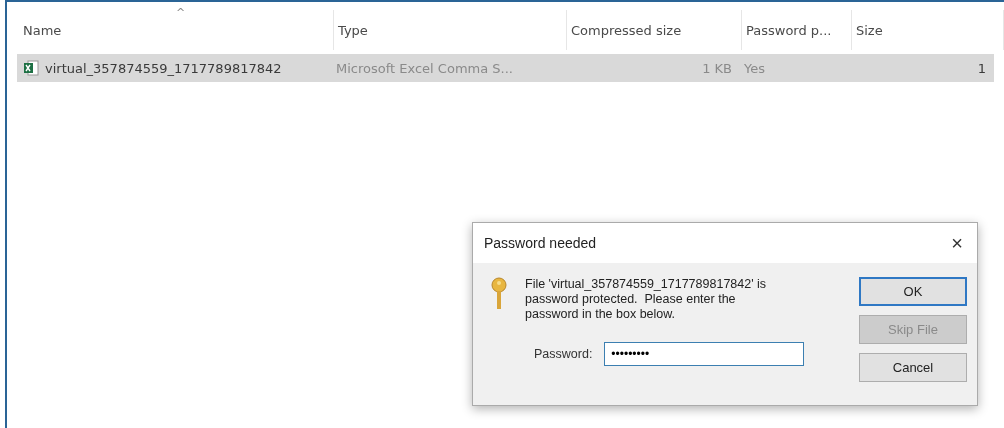 This screenshot has width=1004, height=428. Describe the element at coordinates (163, 68) in the screenshot. I see `table-cell: virtual_357874559_1717789817842` at that location.